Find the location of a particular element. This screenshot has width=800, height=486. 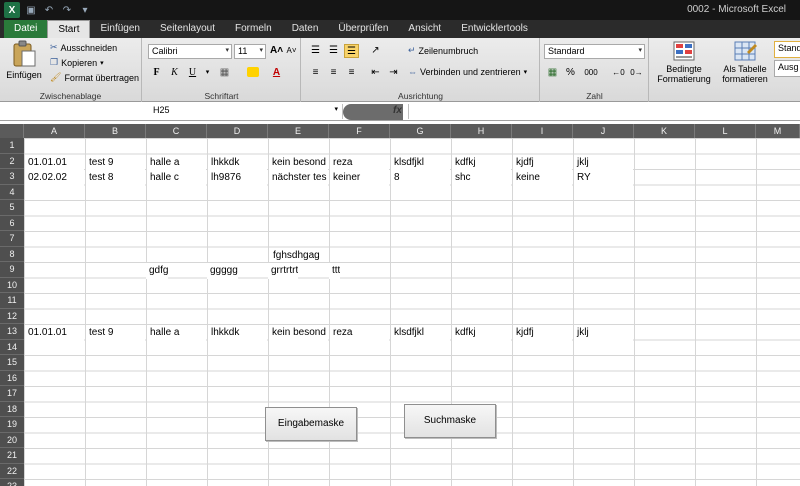

align-left-icon: ≡ is located at coordinates (315, 73).